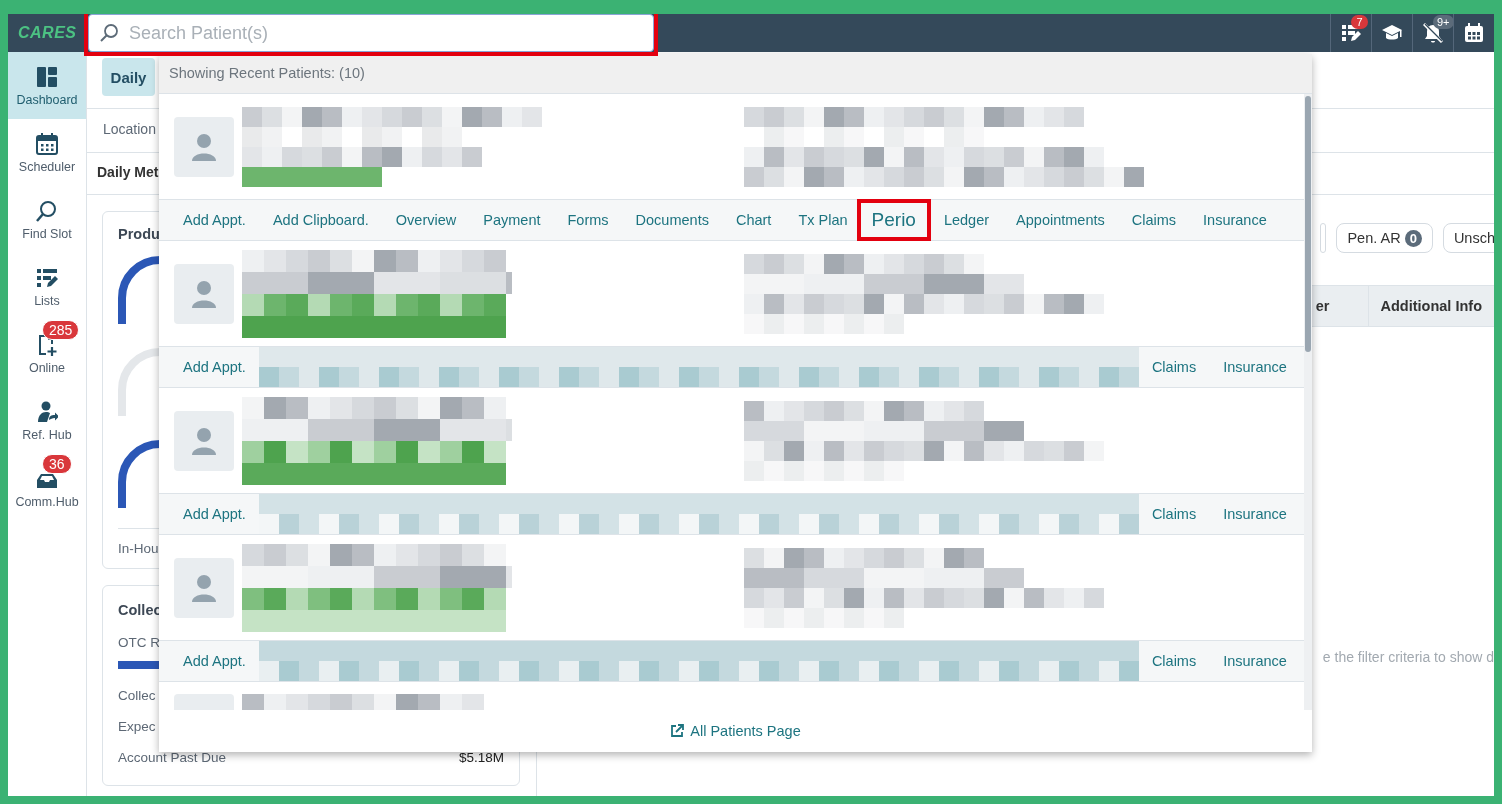 Image resolution: width=1502 pixels, height=804 pixels. I want to click on metric-label: In-Hou, so click(139, 548).